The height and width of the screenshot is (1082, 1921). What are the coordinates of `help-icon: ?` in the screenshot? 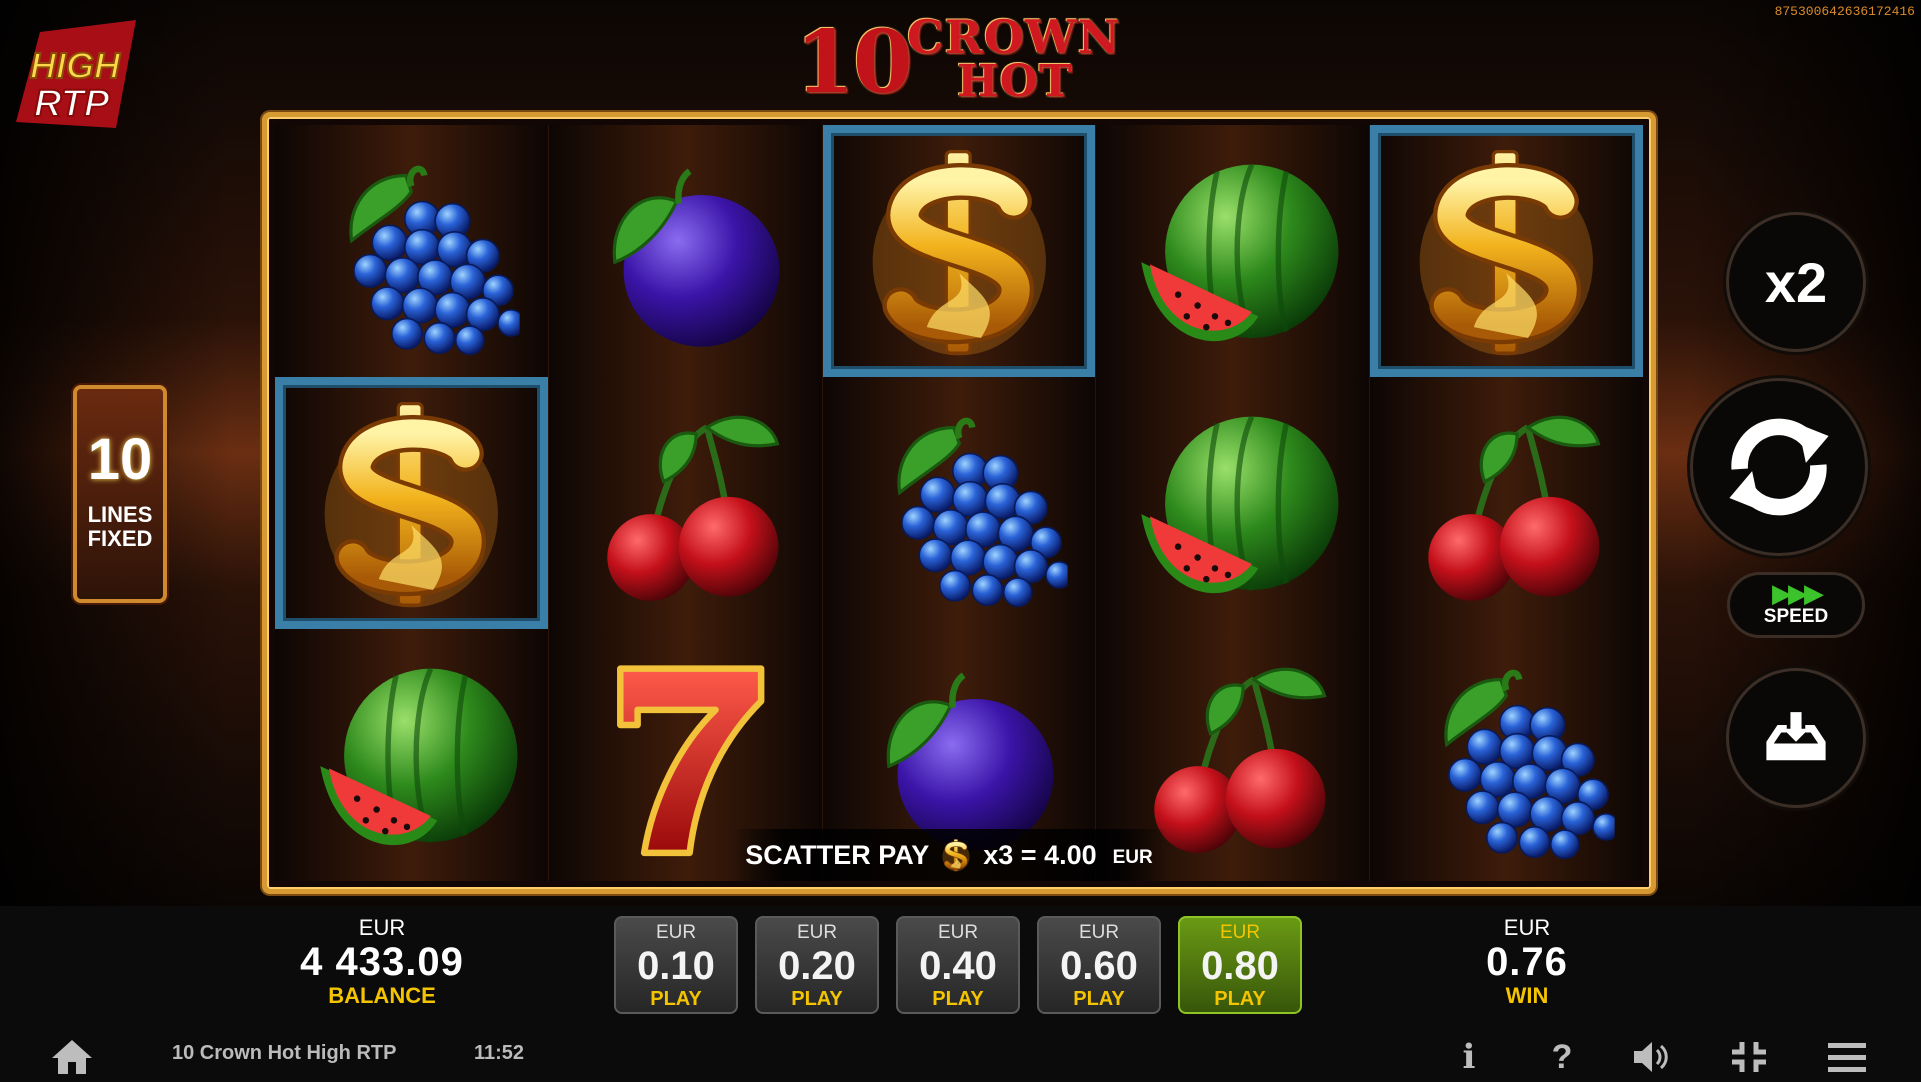 It's located at (1562, 1057).